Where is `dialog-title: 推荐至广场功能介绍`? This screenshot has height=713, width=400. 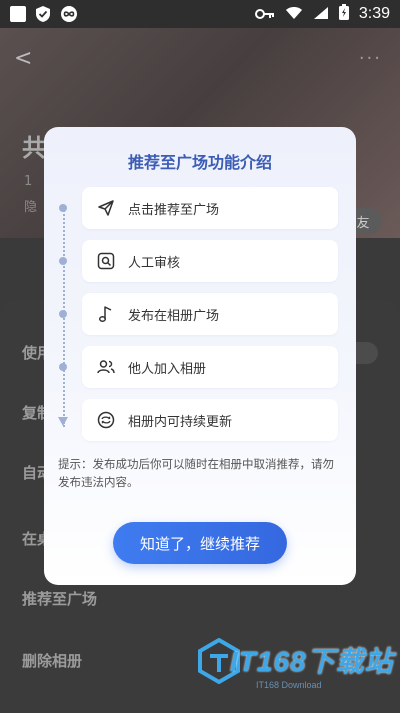
dialog-title: 推荐至广场功能介绍 is located at coordinates (199, 162).